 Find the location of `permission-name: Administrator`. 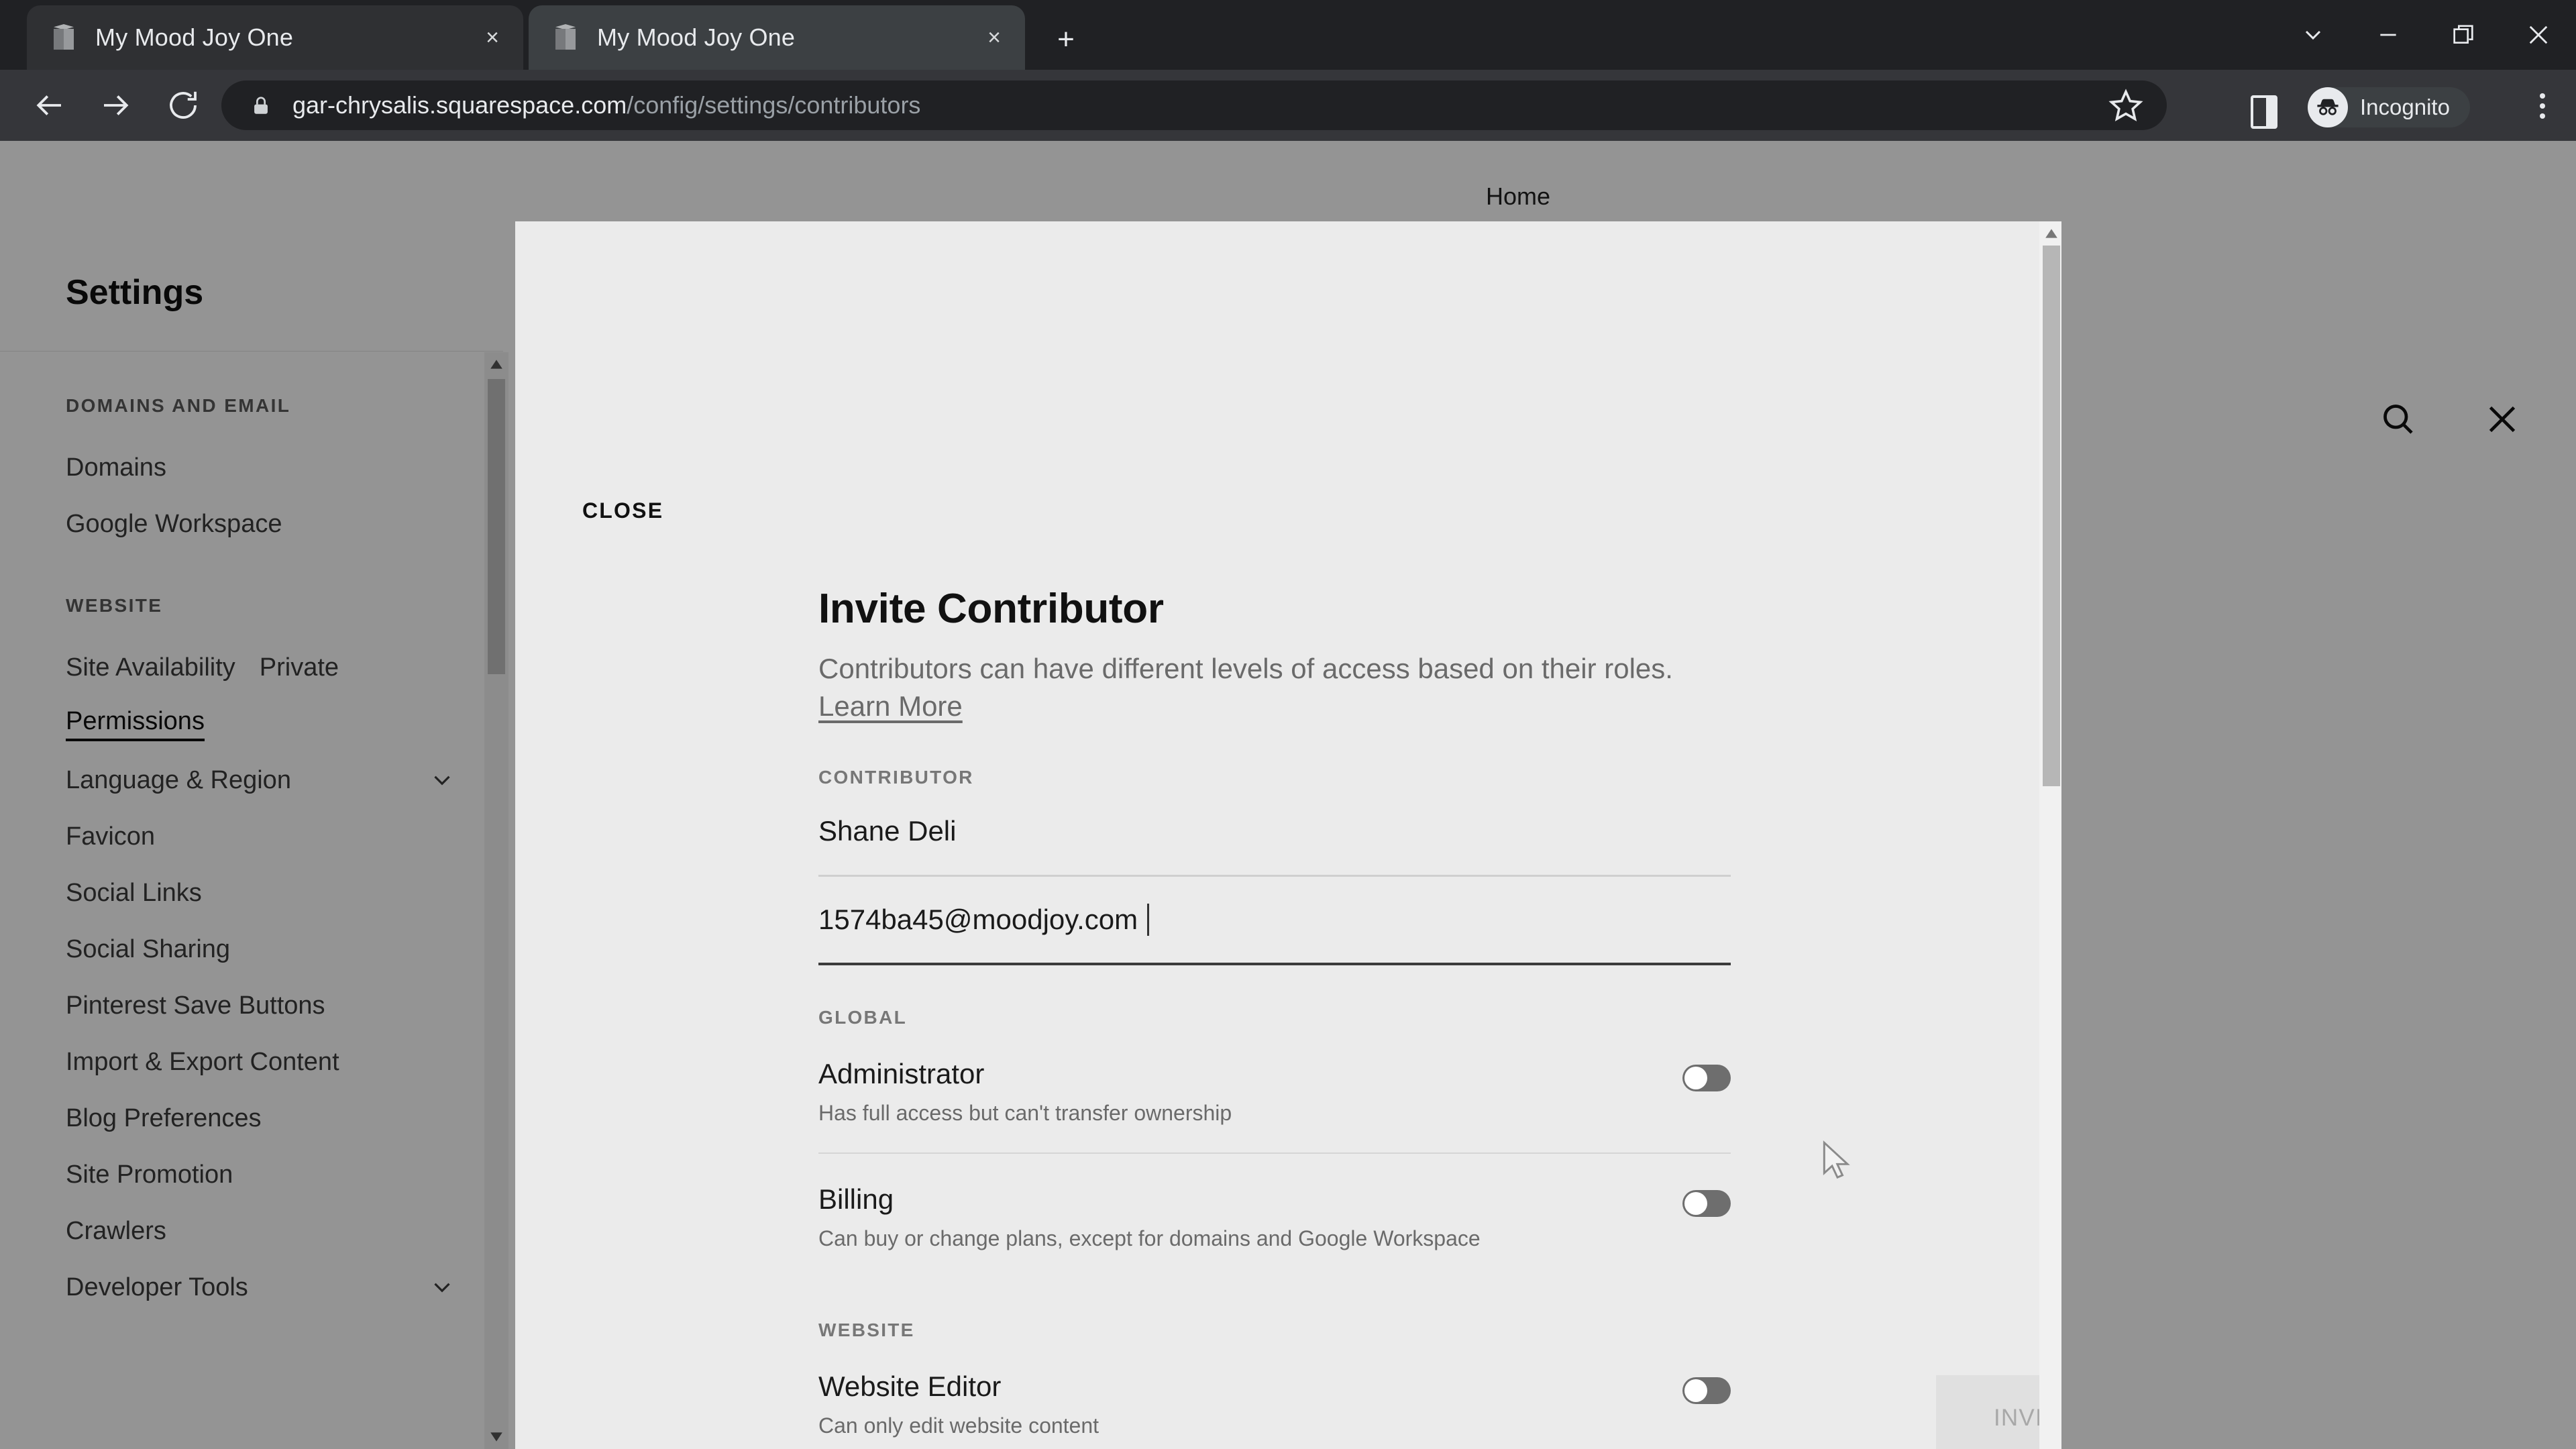

permission-name: Administrator is located at coordinates (901, 1073).